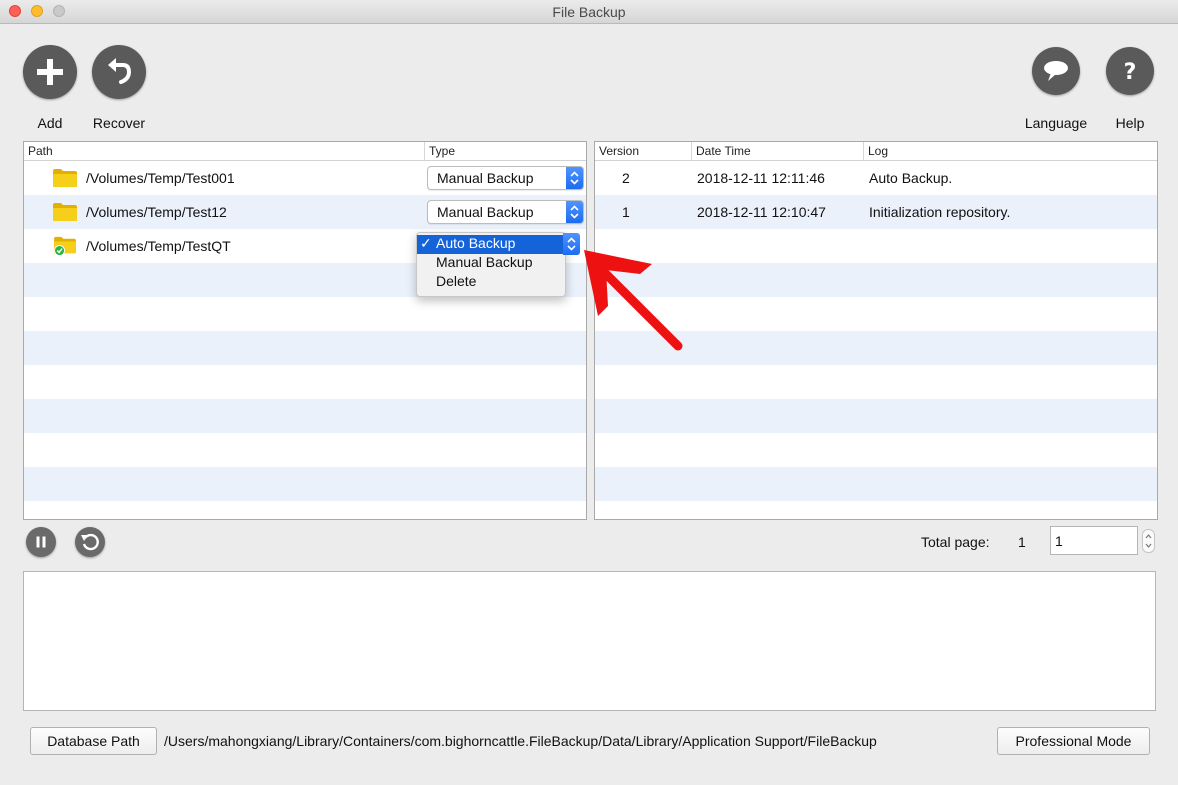 The width and height of the screenshot is (1178, 785). I want to click on type-dropdown-menu: ✓ Auto Backup Manual Backup Delete, so click(491, 264).